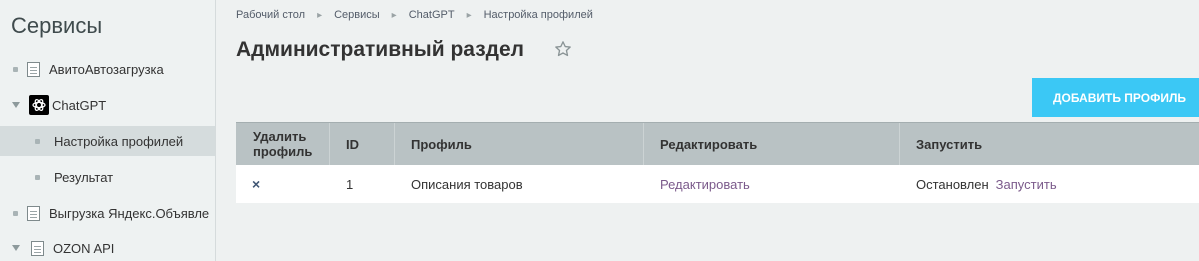  I want to click on delete-cell: ×, so click(283, 184).